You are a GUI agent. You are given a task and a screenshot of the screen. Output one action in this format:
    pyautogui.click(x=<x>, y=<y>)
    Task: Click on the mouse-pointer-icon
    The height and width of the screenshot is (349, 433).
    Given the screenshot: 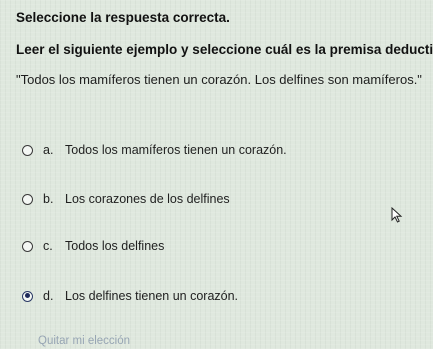 What is the action you would take?
    pyautogui.click(x=397, y=215)
    